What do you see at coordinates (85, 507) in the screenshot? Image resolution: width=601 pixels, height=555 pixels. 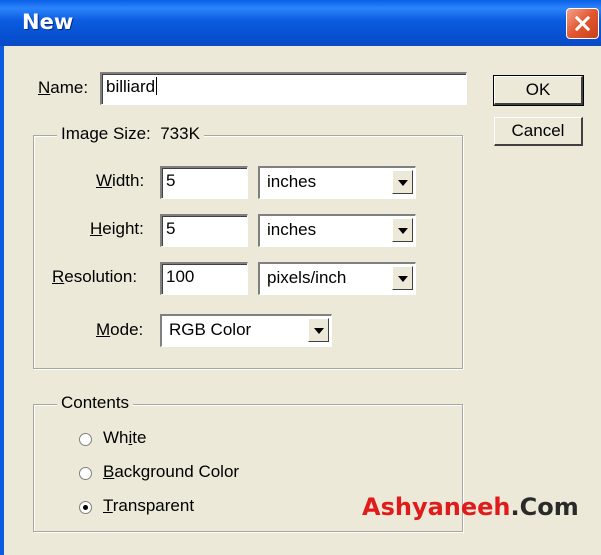 I see `transparent-radio` at bounding box center [85, 507].